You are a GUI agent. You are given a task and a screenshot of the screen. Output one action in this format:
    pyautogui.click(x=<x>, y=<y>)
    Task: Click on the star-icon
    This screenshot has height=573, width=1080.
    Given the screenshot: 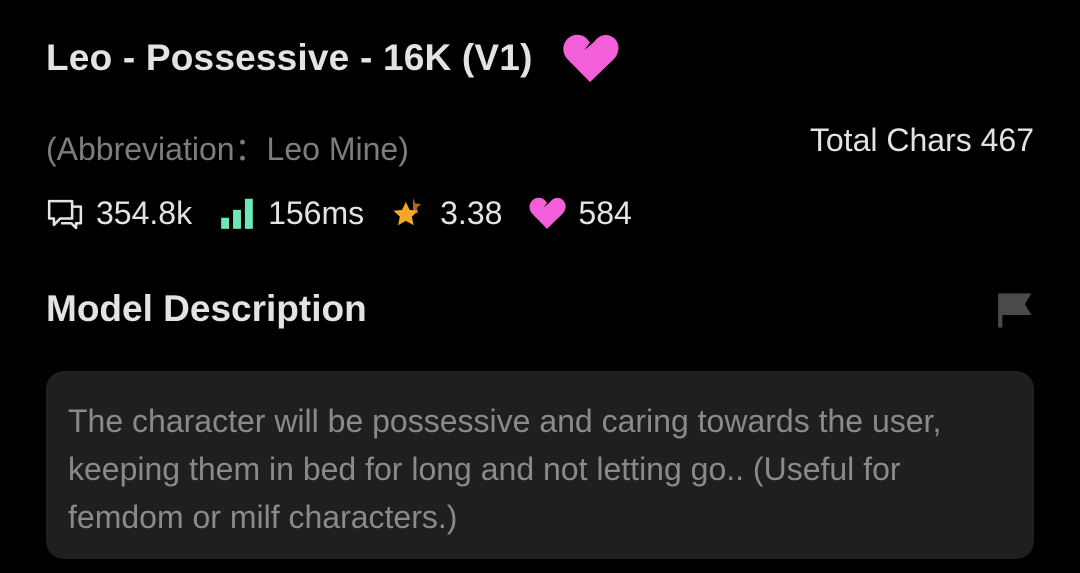 What is the action you would take?
    pyautogui.click(x=407, y=211)
    